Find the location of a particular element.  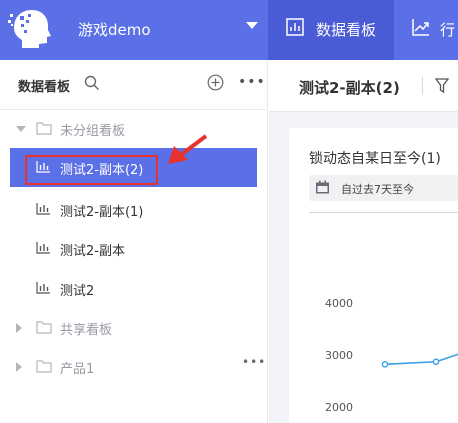

tree-board-item: 测试2-副本 is located at coordinates (134, 249).